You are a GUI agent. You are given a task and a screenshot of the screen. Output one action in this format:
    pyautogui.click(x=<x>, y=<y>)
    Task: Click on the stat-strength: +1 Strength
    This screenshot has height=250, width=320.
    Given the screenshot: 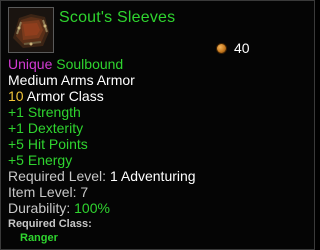 What is the action you would take?
    pyautogui.click(x=44, y=112)
    